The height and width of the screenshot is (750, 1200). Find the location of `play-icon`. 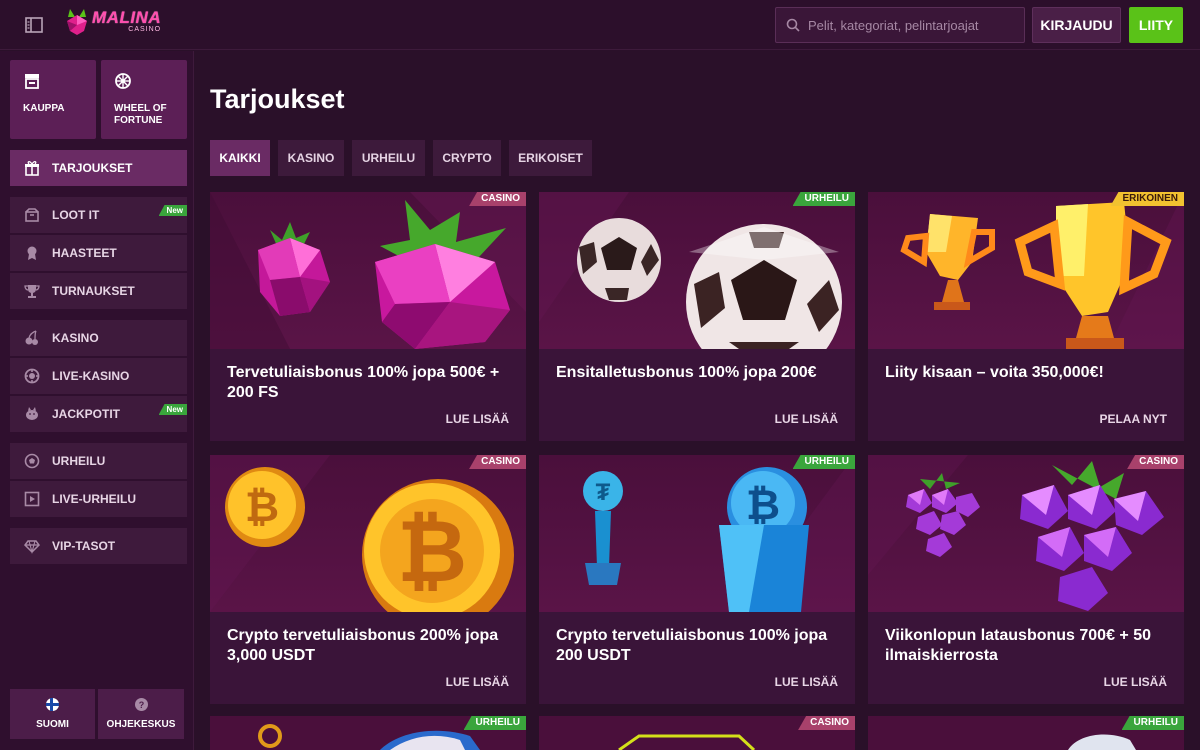

play-icon is located at coordinates (32, 499).